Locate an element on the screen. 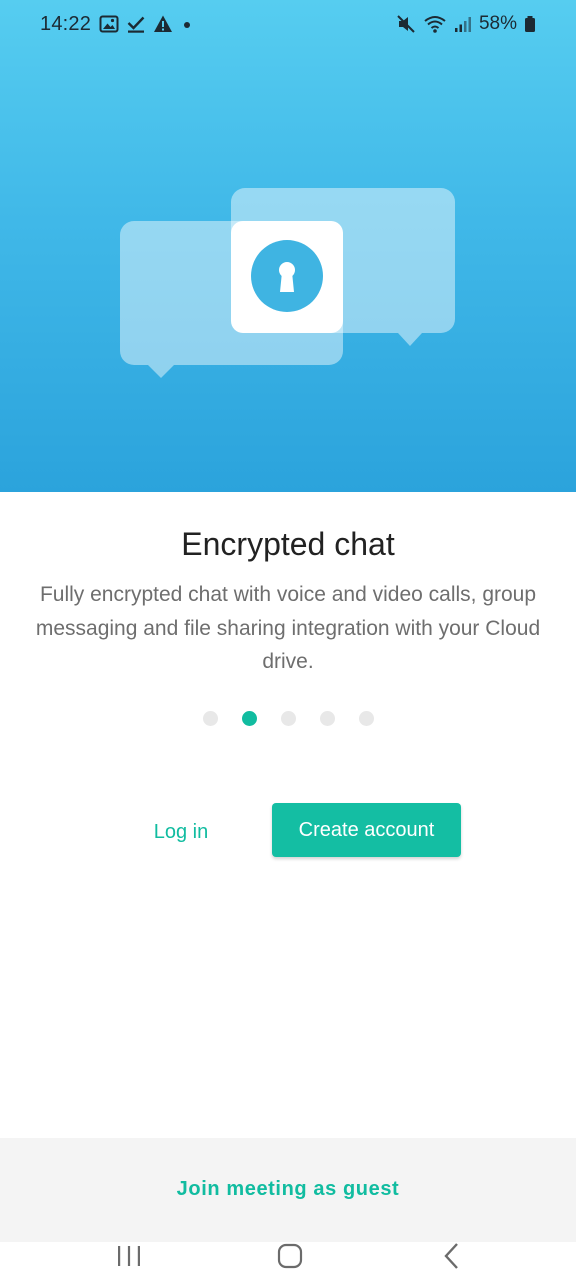 Image resolution: width=576 pixels, height=1280 pixels. create-account-button: Create account is located at coordinates (366, 830).